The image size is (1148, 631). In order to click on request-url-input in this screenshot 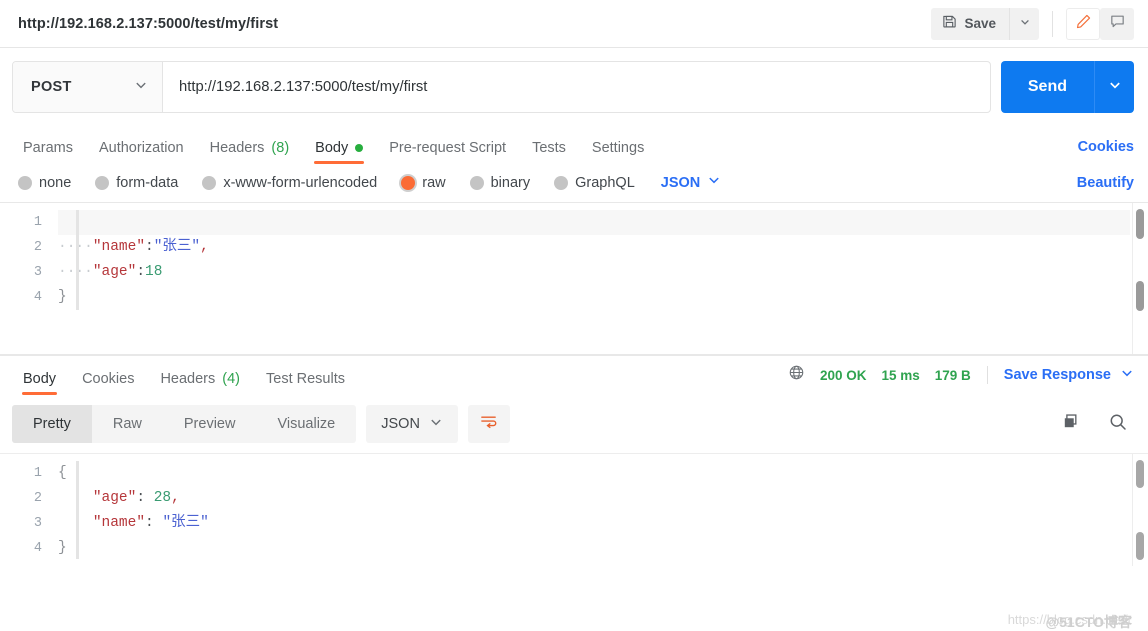, I will do `click(576, 87)`.